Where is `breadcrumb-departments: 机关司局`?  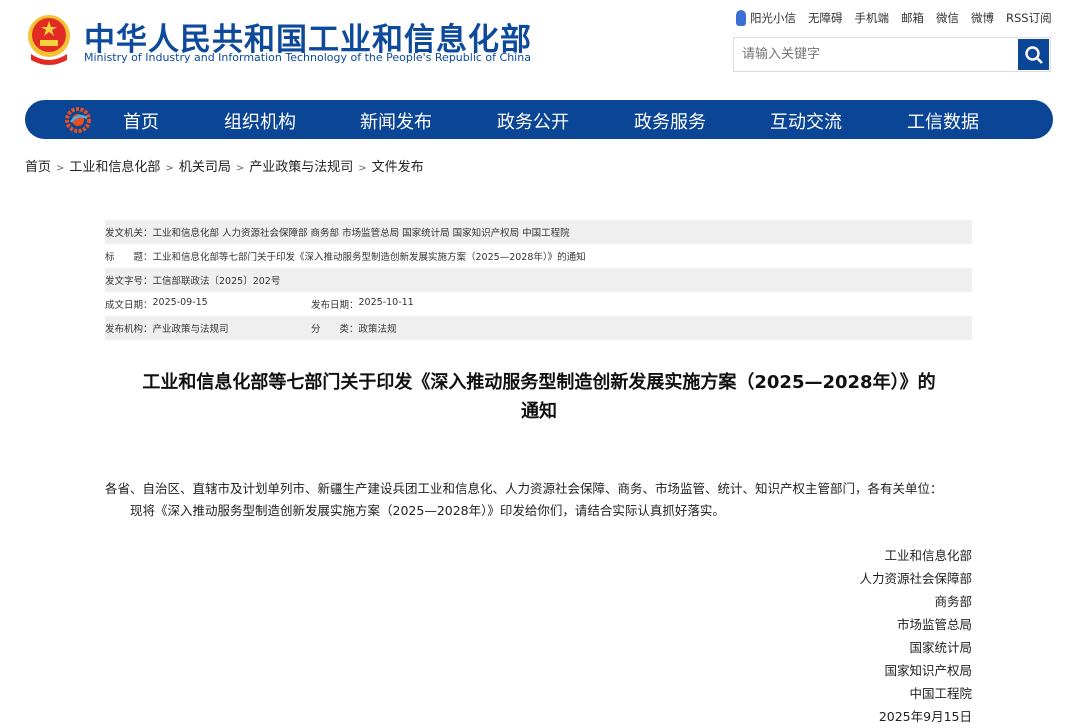
breadcrumb-departments: 机关司局 is located at coordinates (205, 167).